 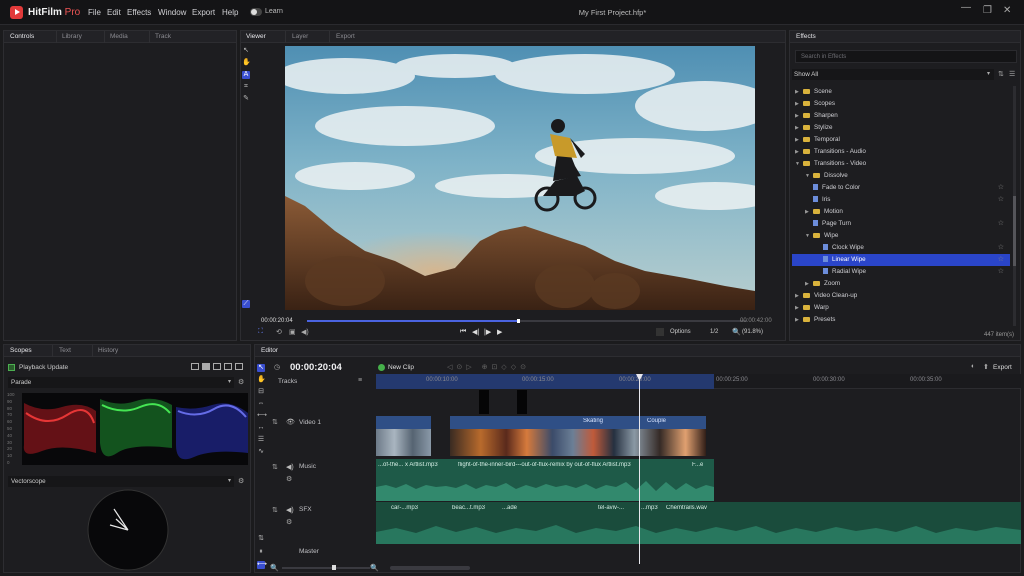 What do you see at coordinates (901, 200) in the screenshot?
I see `effects-item: Iris ☆` at bounding box center [901, 200].